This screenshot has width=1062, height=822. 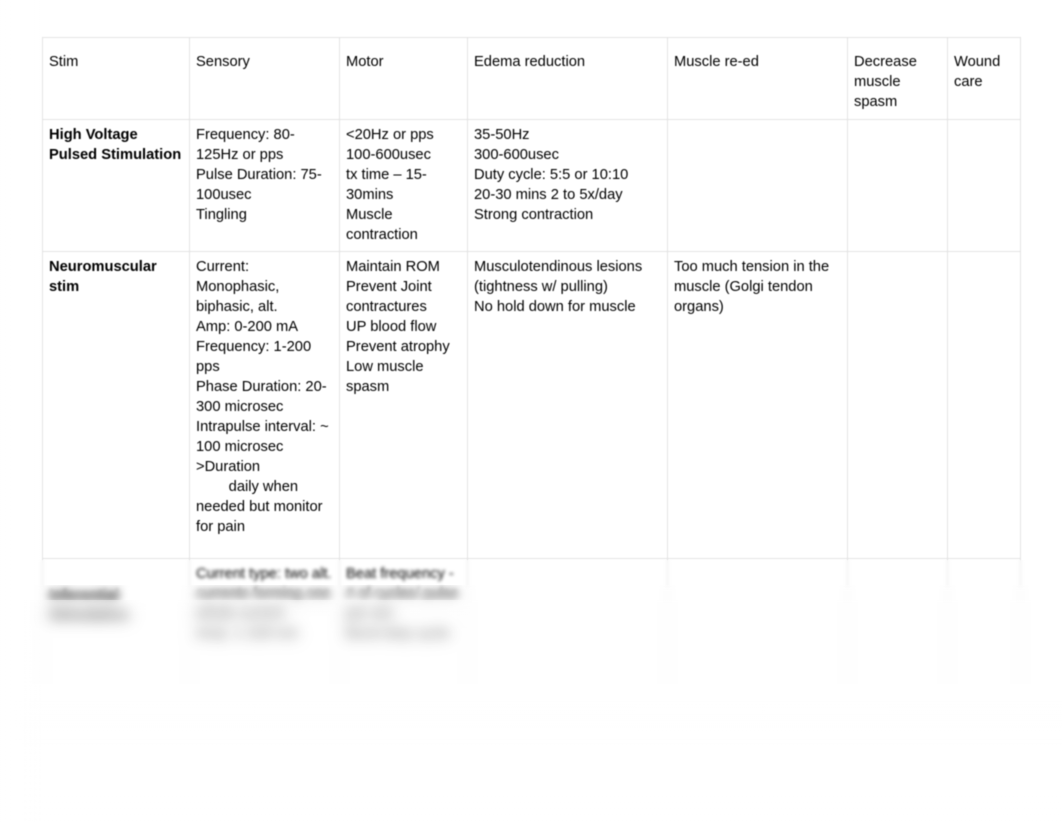 What do you see at coordinates (115, 145) in the screenshot?
I see `row-label-high-voltage-pulsed-stimulation: High Voltage Pulsed Stimulation` at bounding box center [115, 145].